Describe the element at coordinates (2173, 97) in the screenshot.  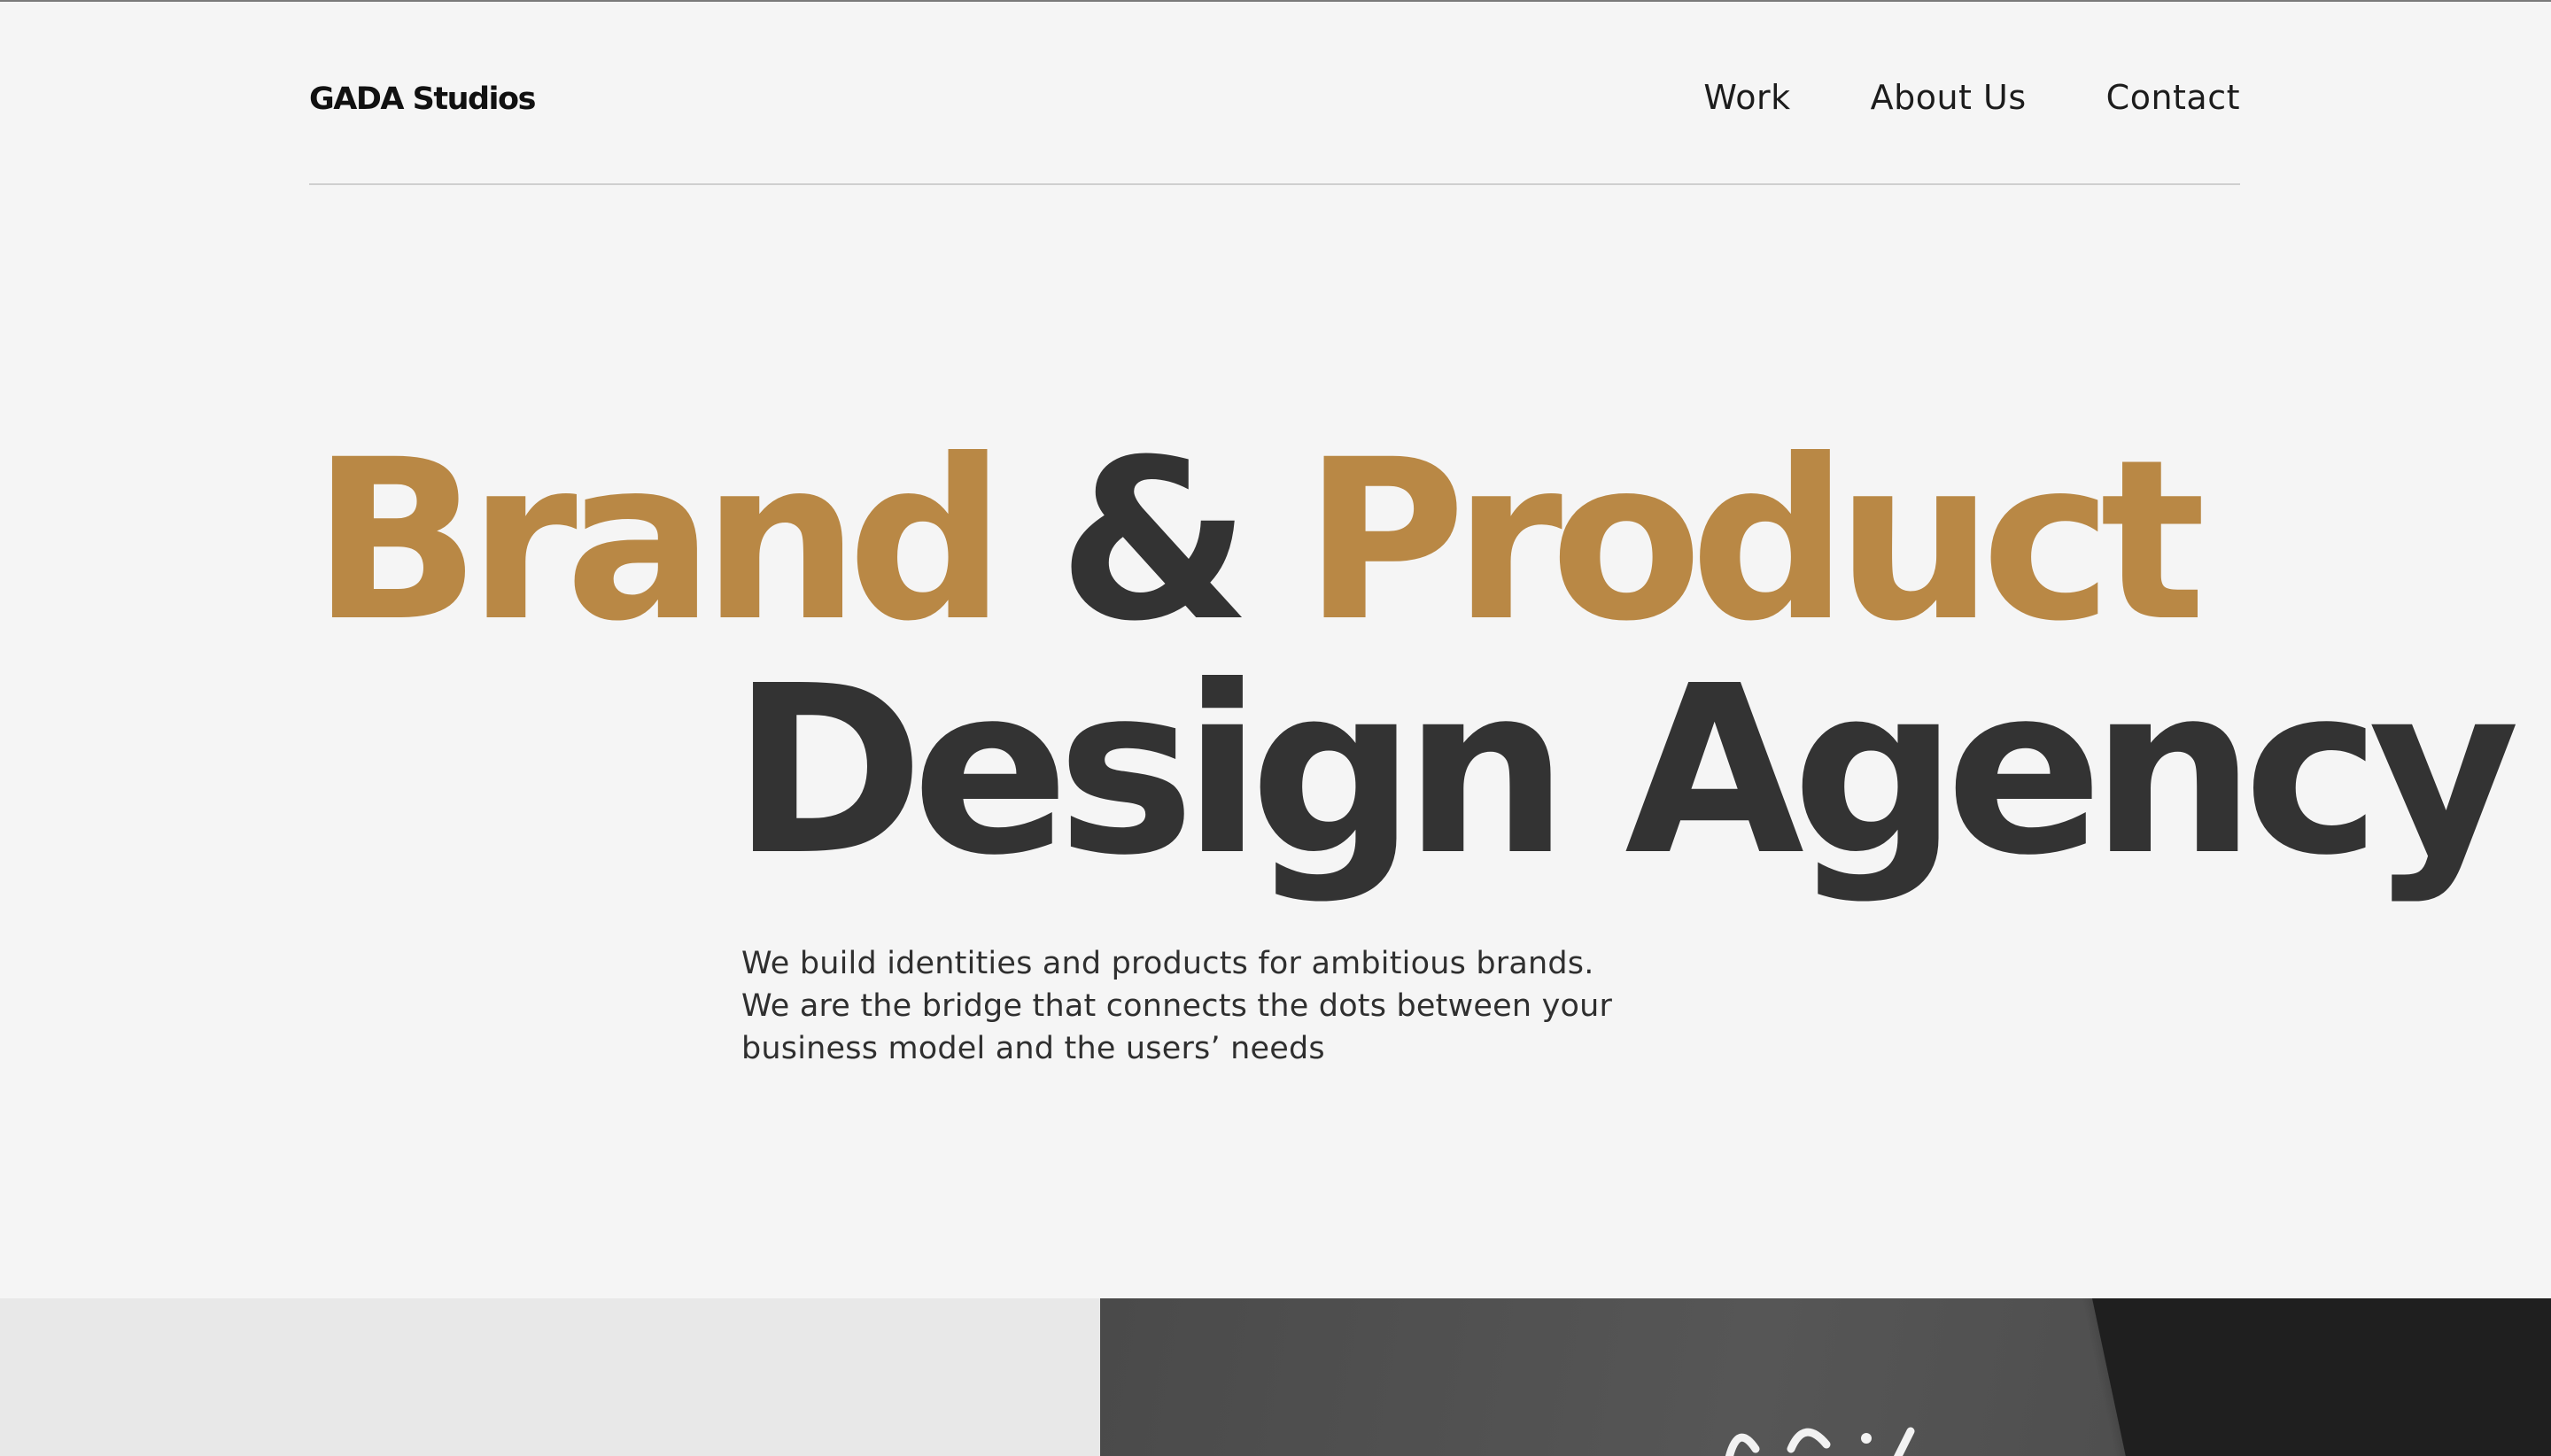
I see `nav-item-contact: Contact` at that location.